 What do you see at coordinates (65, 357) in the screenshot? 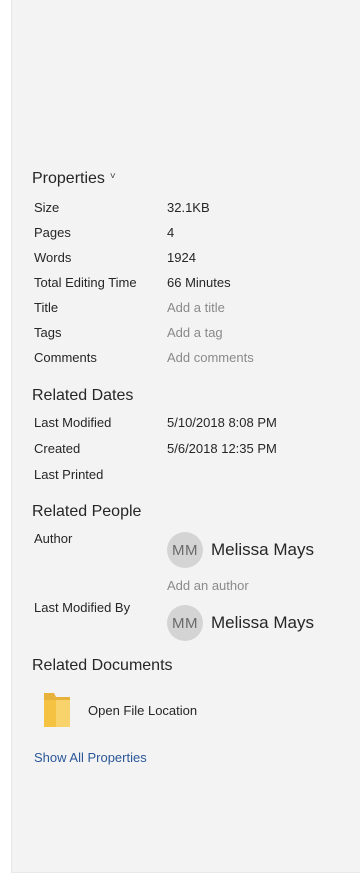
I see `comments-label: Comments` at bounding box center [65, 357].